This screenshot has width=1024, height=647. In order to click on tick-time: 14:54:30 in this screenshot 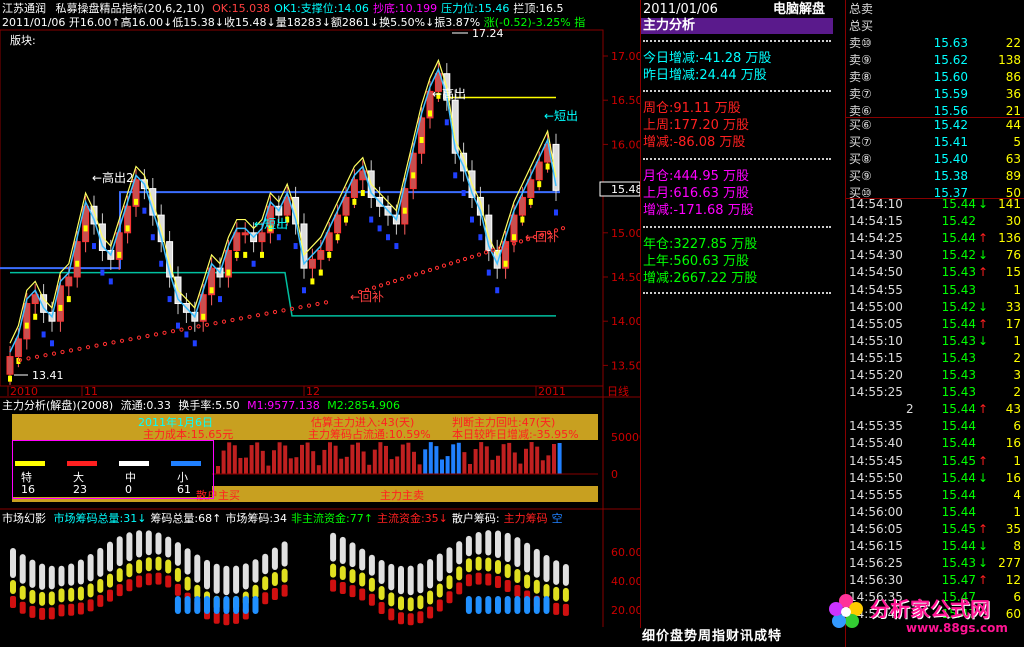, I will do `click(876, 255)`.